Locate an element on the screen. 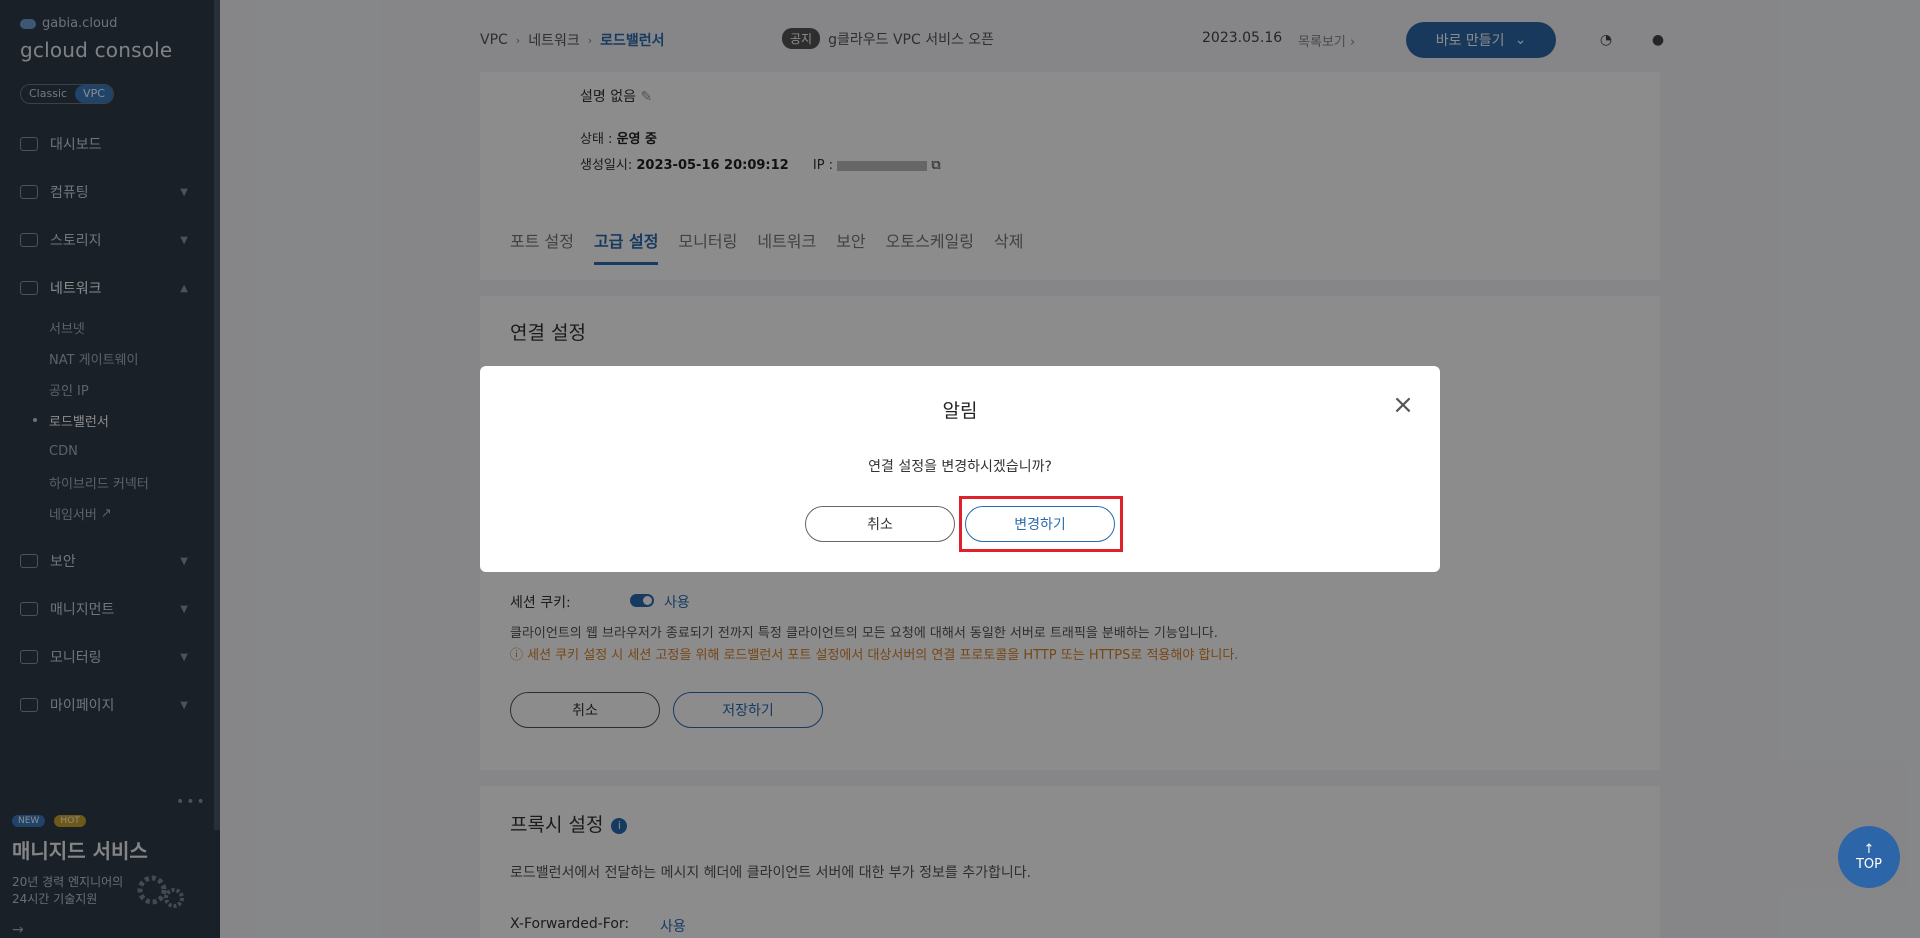 The height and width of the screenshot is (938, 1920). dialog-message: 연결 설정을 변경하시겠습니까? is located at coordinates (960, 467).